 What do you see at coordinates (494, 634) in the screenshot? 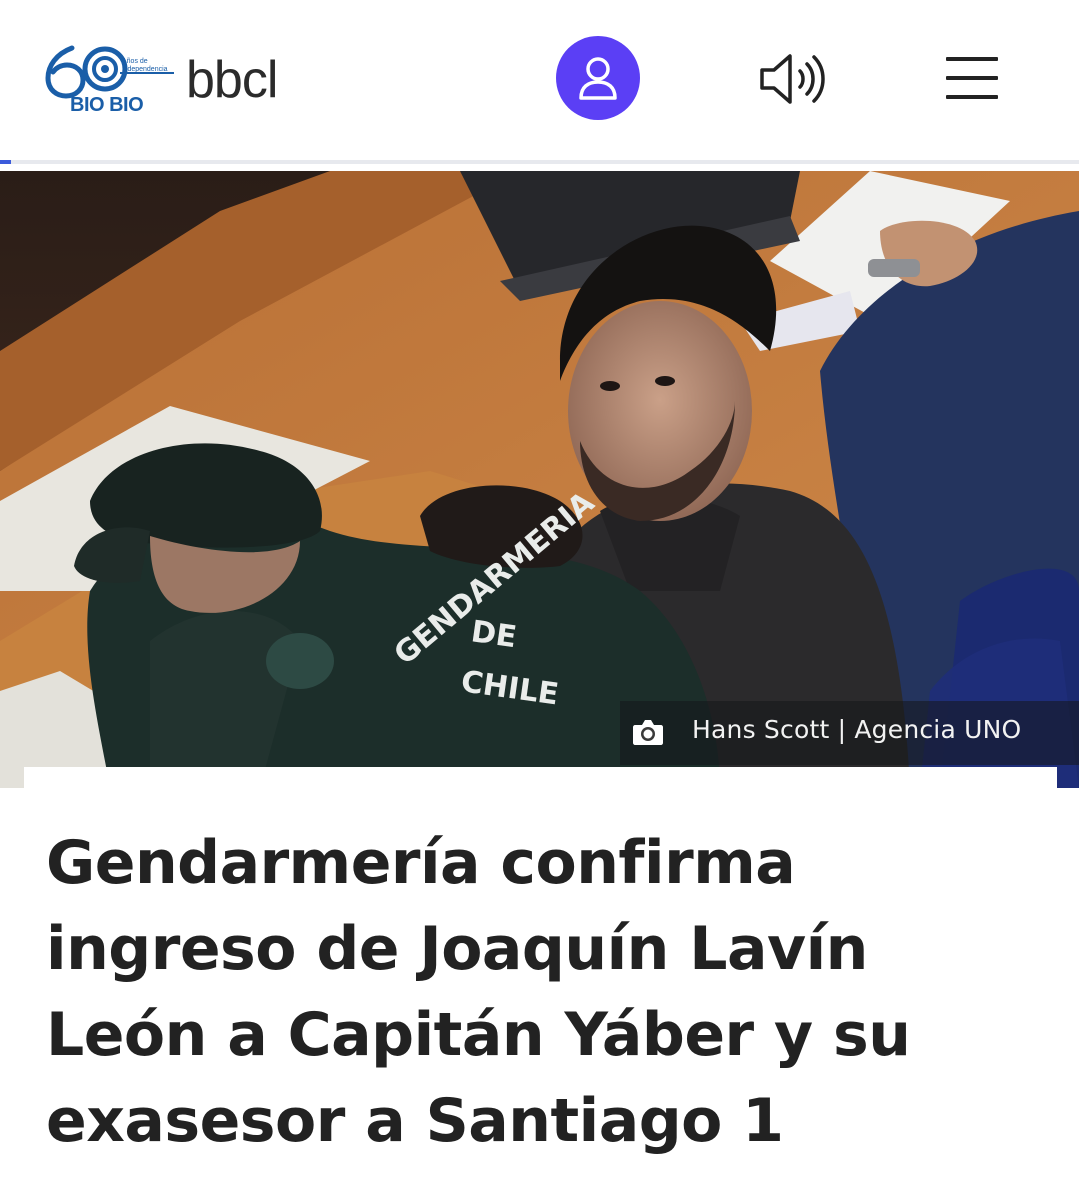
I see `uniform-text-de: DE` at bounding box center [494, 634].